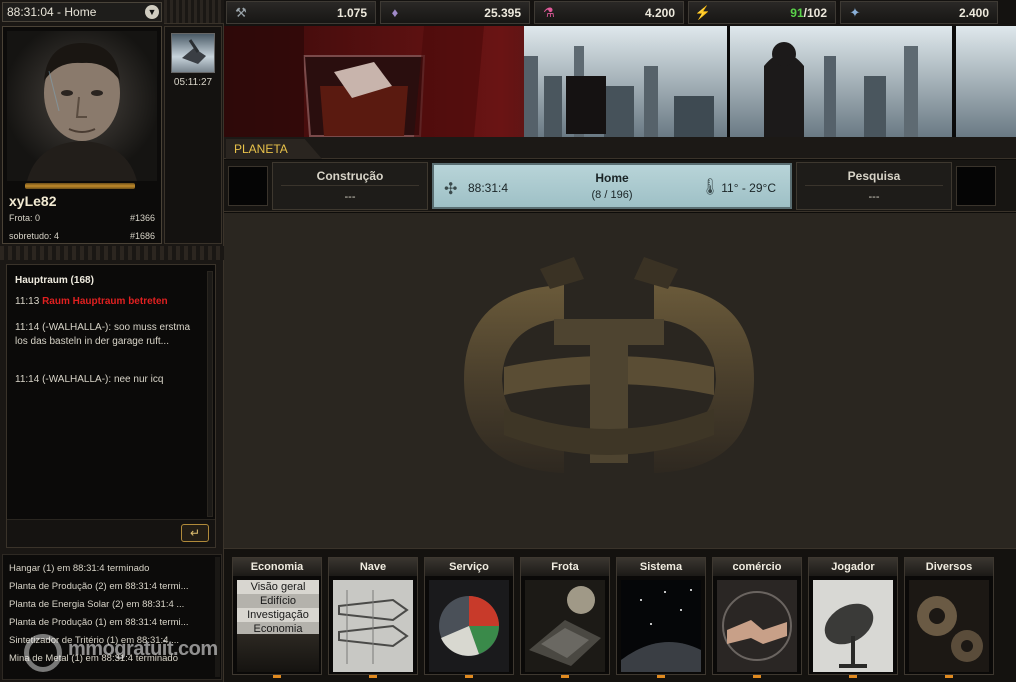 The width and height of the screenshot is (1016, 682). What do you see at coordinates (103, 379) in the screenshot?
I see `chat-message-text: (-WALHALLA-): nee nur icq` at bounding box center [103, 379].